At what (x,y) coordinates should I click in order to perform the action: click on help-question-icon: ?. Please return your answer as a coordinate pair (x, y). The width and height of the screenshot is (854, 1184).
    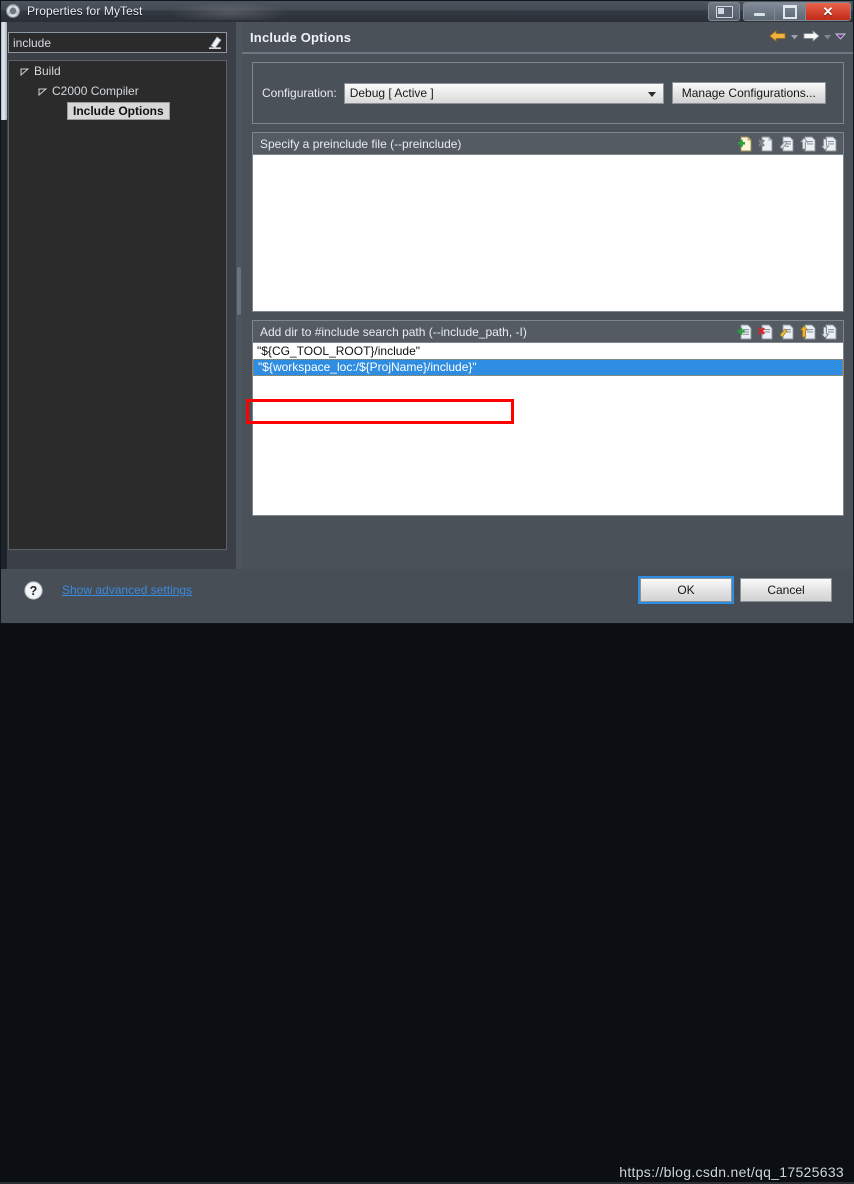
    Looking at the image, I should click on (33, 590).